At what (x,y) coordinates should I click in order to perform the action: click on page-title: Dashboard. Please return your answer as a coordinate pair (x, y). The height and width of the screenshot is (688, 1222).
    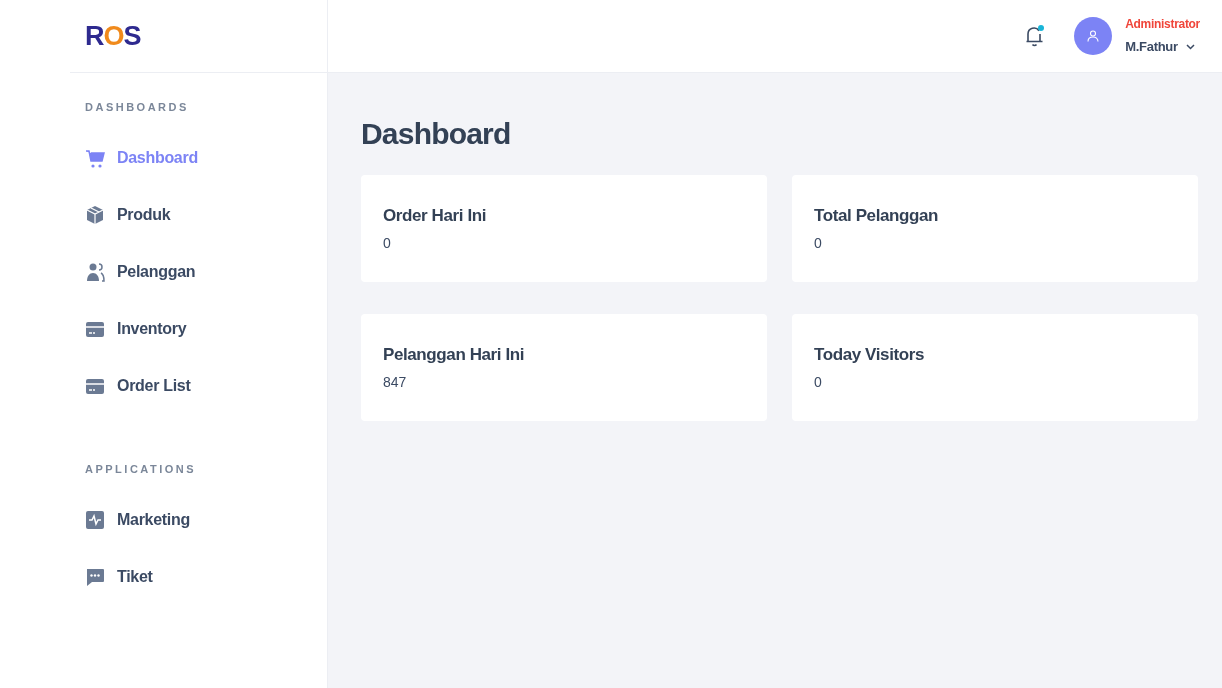
    Looking at the image, I should click on (436, 134).